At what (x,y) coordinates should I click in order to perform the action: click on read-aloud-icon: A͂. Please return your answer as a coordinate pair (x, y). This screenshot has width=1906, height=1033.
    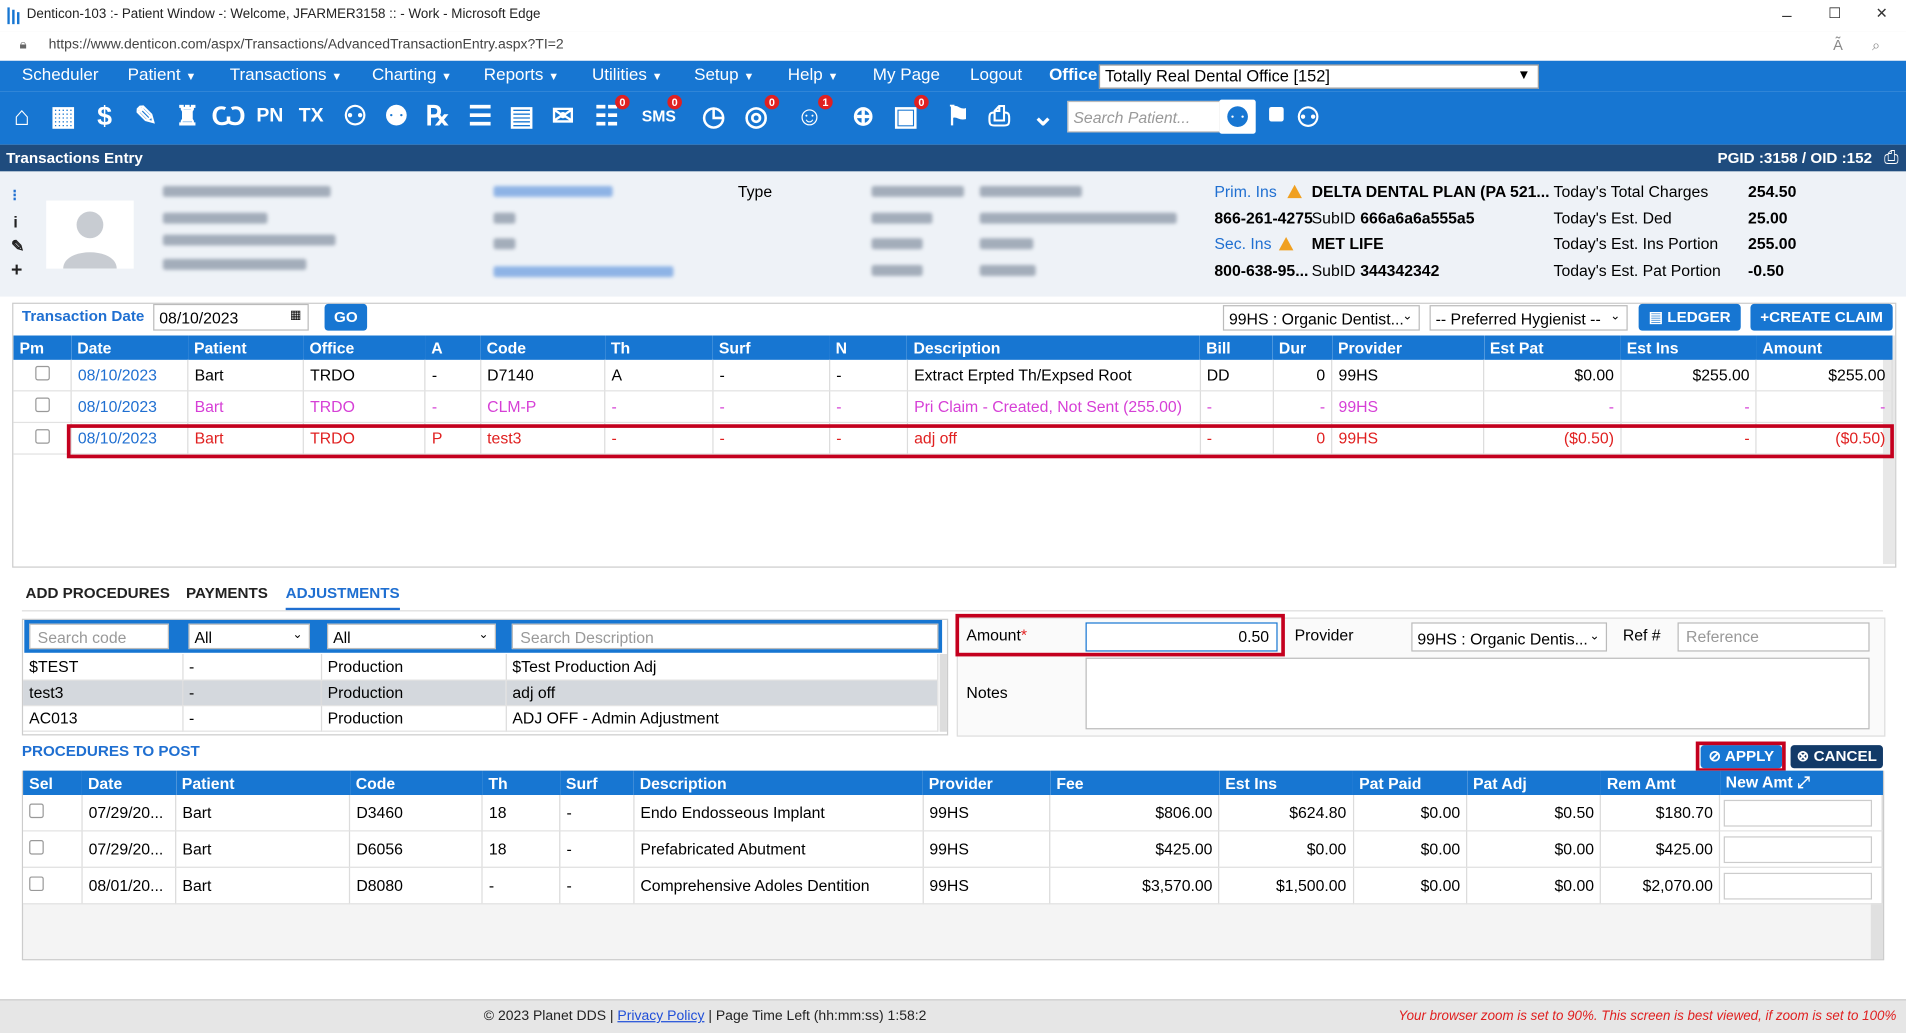
    Looking at the image, I should click on (1838, 44).